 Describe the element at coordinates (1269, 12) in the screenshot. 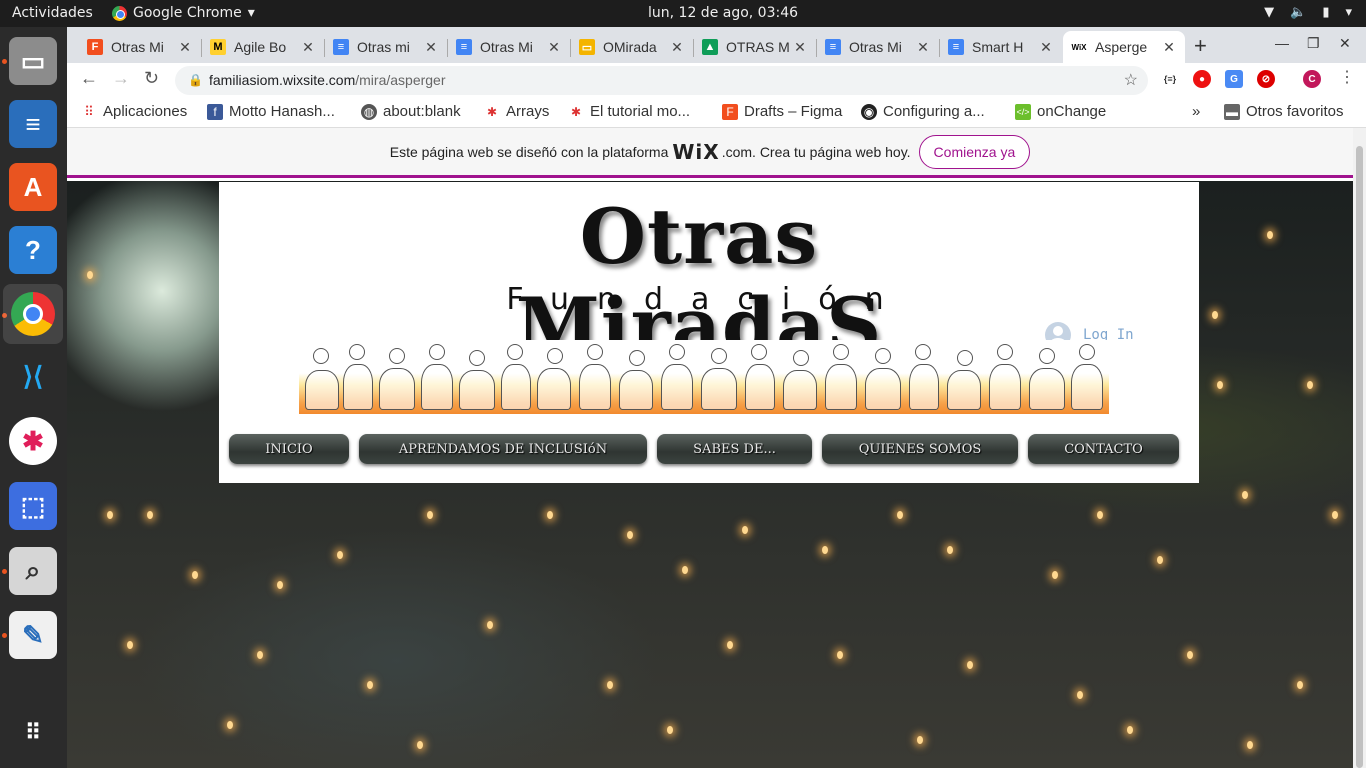

I see `network-icon: ▼` at that location.